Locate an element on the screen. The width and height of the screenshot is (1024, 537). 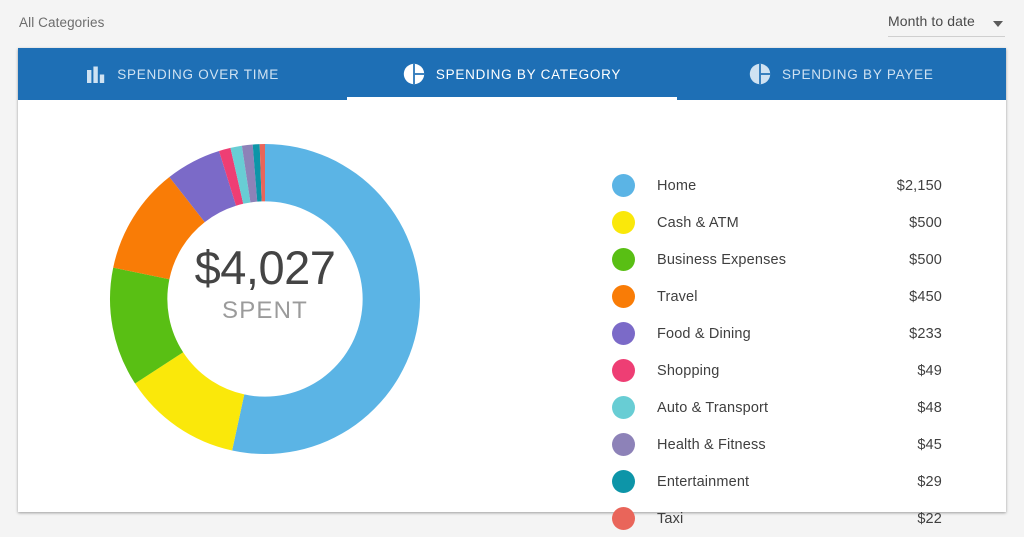
tab-label: SPENDING BY PAYEE is located at coordinates (858, 74).